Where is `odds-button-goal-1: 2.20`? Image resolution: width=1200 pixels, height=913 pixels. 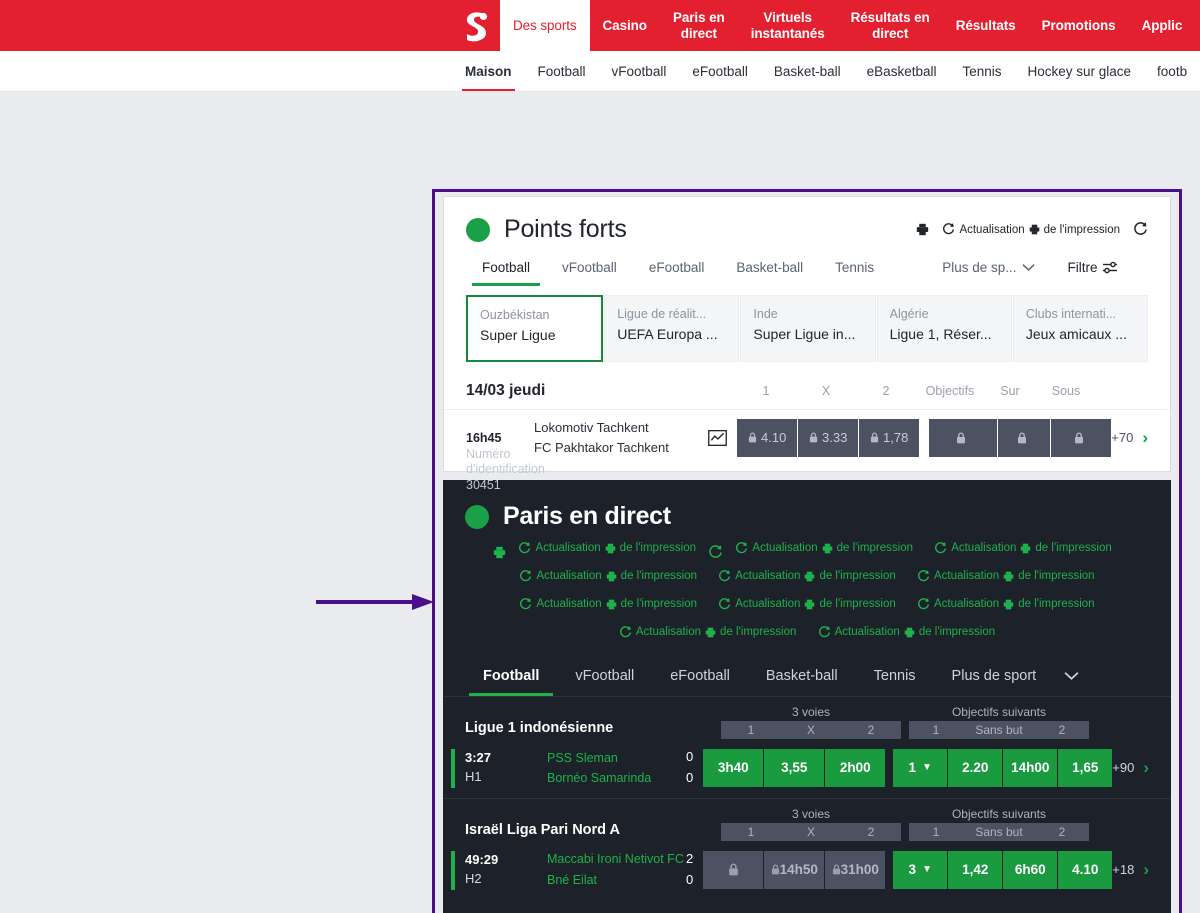 odds-button-goal-1: 2.20 is located at coordinates (975, 767).